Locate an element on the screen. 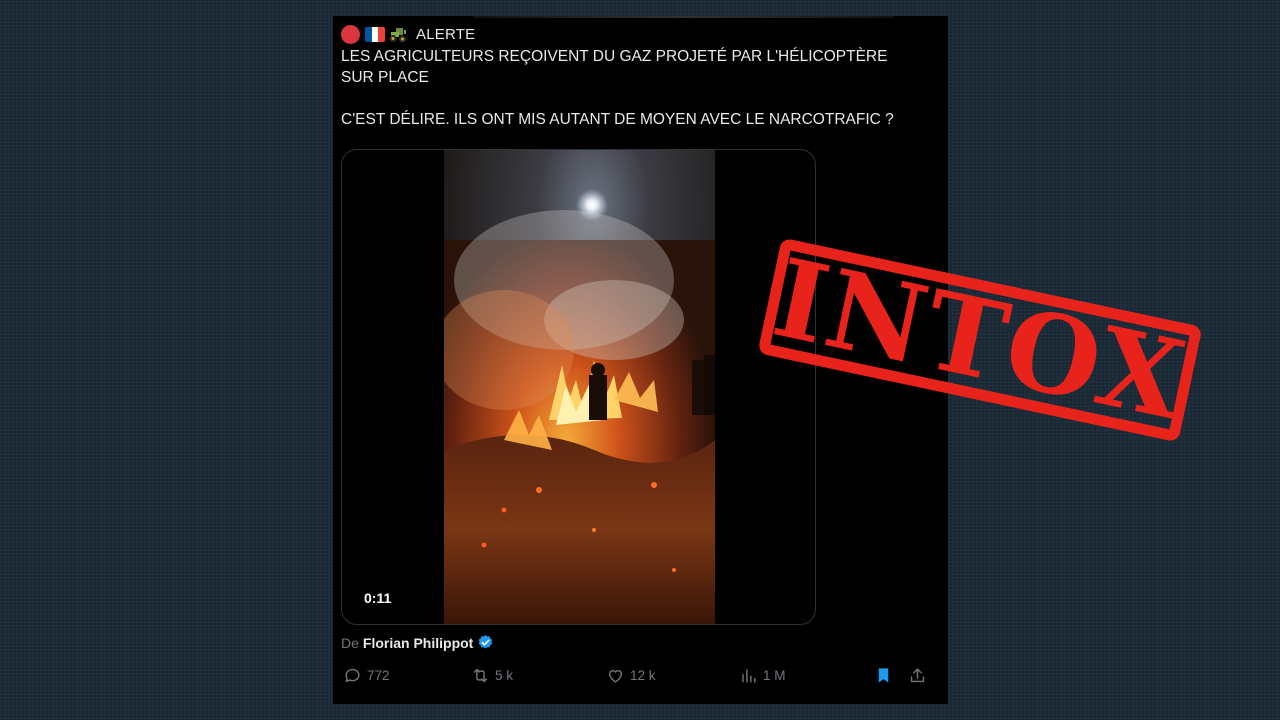  reply-button: 772 is located at coordinates (366, 675).